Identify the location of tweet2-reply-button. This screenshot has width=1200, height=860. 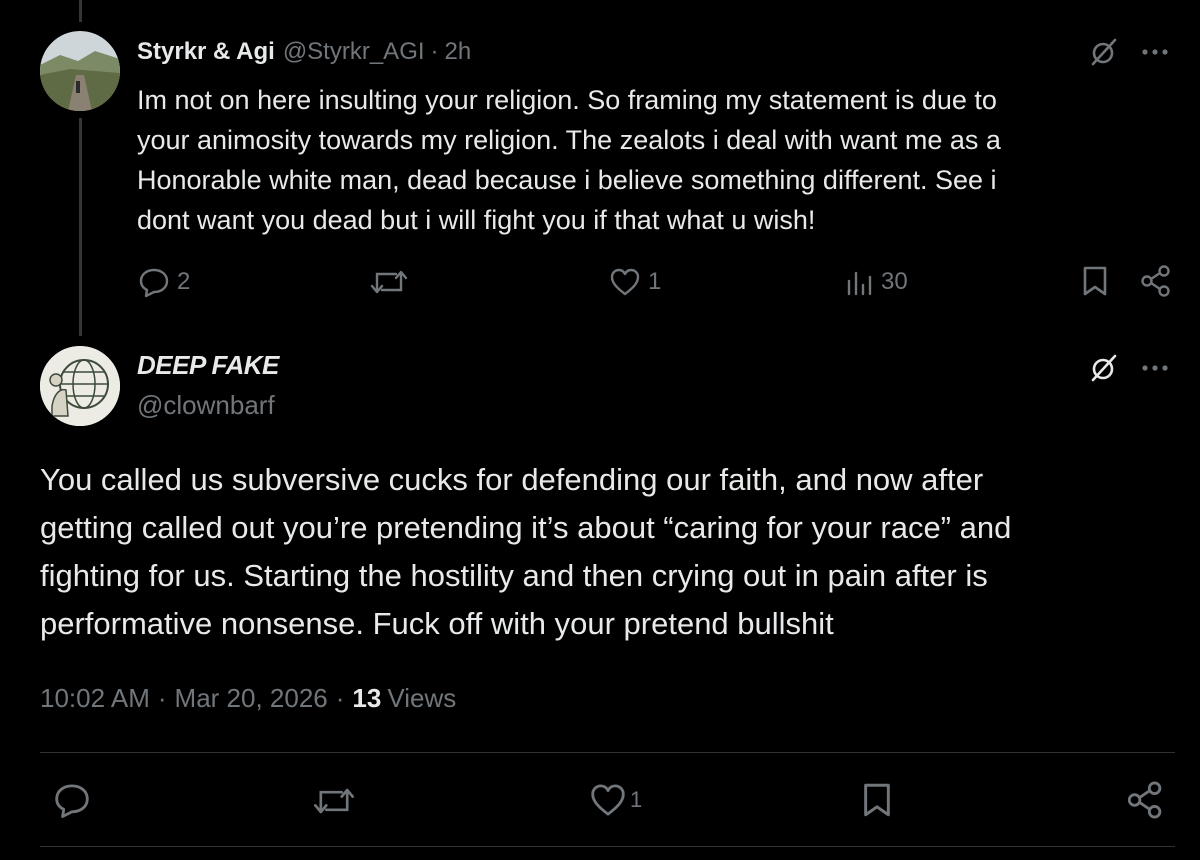
(72, 800).